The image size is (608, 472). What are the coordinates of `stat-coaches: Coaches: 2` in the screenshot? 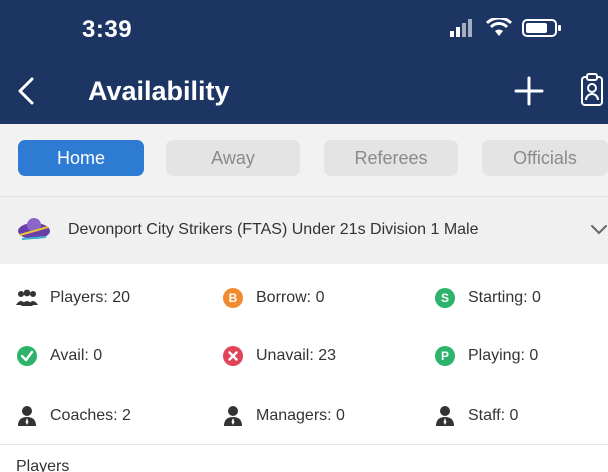 It's located at (73, 416).